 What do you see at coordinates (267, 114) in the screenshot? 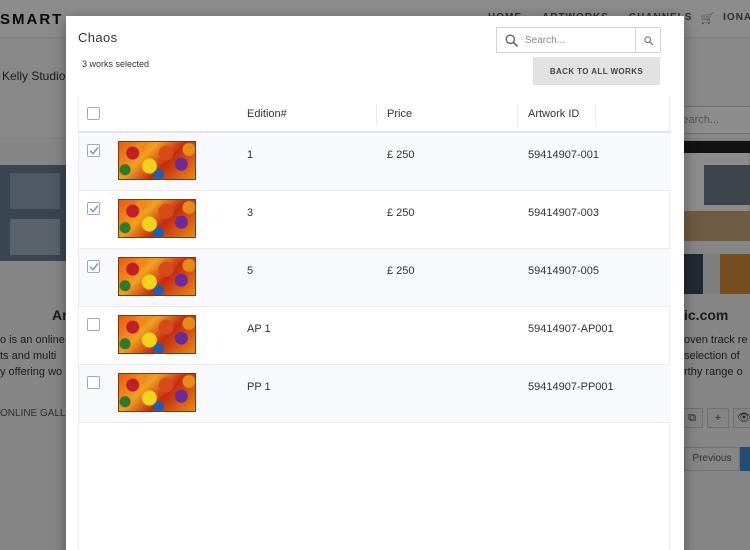
I see `column-header-edition: Edition#` at bounding box center [267, 114].